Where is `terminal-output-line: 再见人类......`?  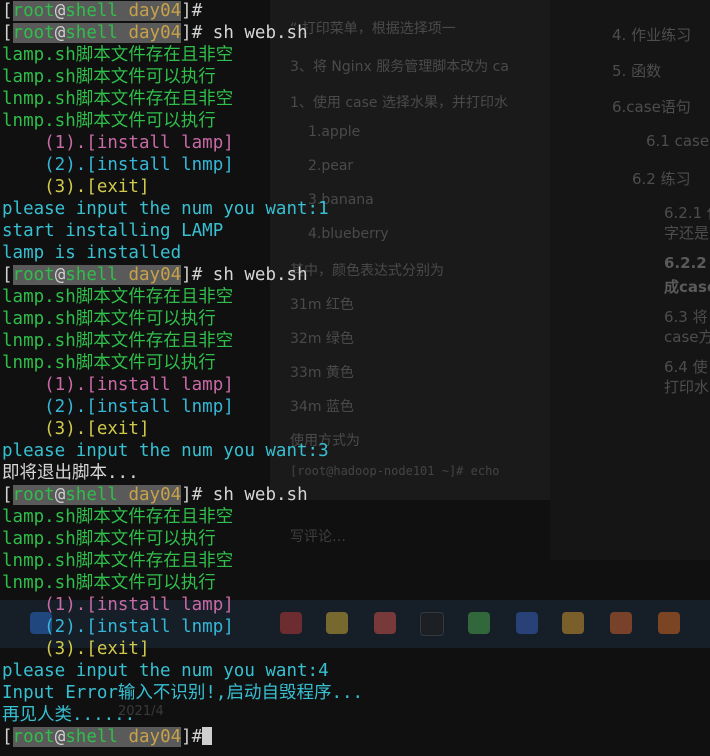
terminal-output-line: 再见人类...... is located at coordinates (356, 715).